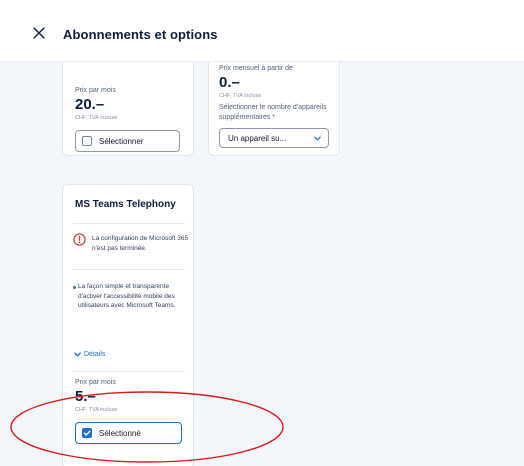 The image size is (524, 466). Describe the element at coordinates (85, 396) in the screenshot. I see `price-value: 5.–` at that location.